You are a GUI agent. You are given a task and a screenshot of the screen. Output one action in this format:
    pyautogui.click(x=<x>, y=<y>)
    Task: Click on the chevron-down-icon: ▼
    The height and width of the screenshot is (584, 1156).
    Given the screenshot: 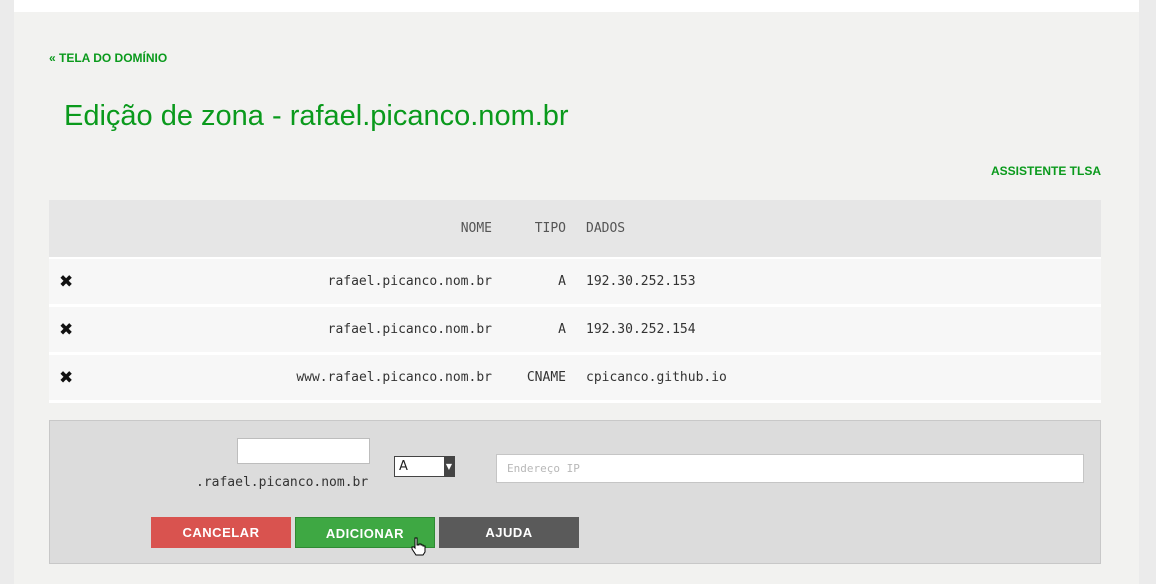 What is the action you would take?
    pyautogui.click(x=449, y=466)
    